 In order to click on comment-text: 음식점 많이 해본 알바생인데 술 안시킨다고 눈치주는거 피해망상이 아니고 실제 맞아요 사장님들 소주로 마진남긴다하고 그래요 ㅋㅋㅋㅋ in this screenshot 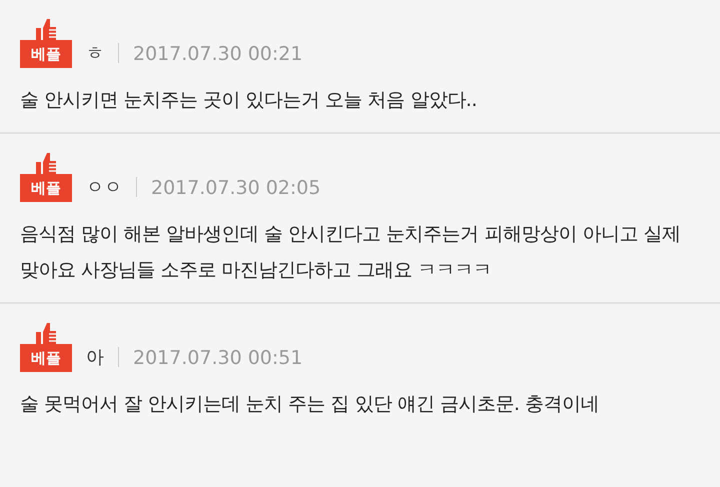, I will do `click(351, 252)`.